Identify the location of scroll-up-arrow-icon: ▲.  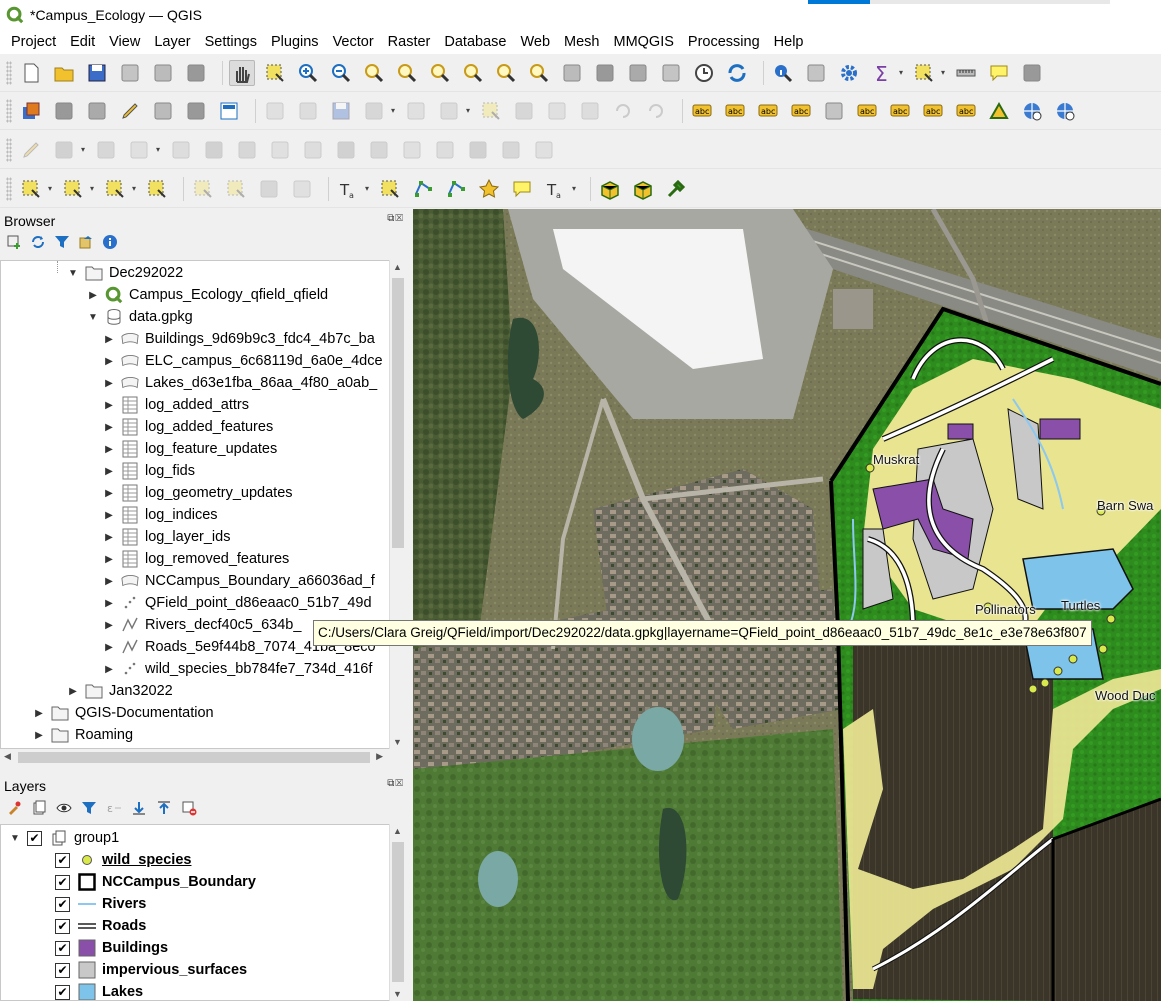
(397, 831).